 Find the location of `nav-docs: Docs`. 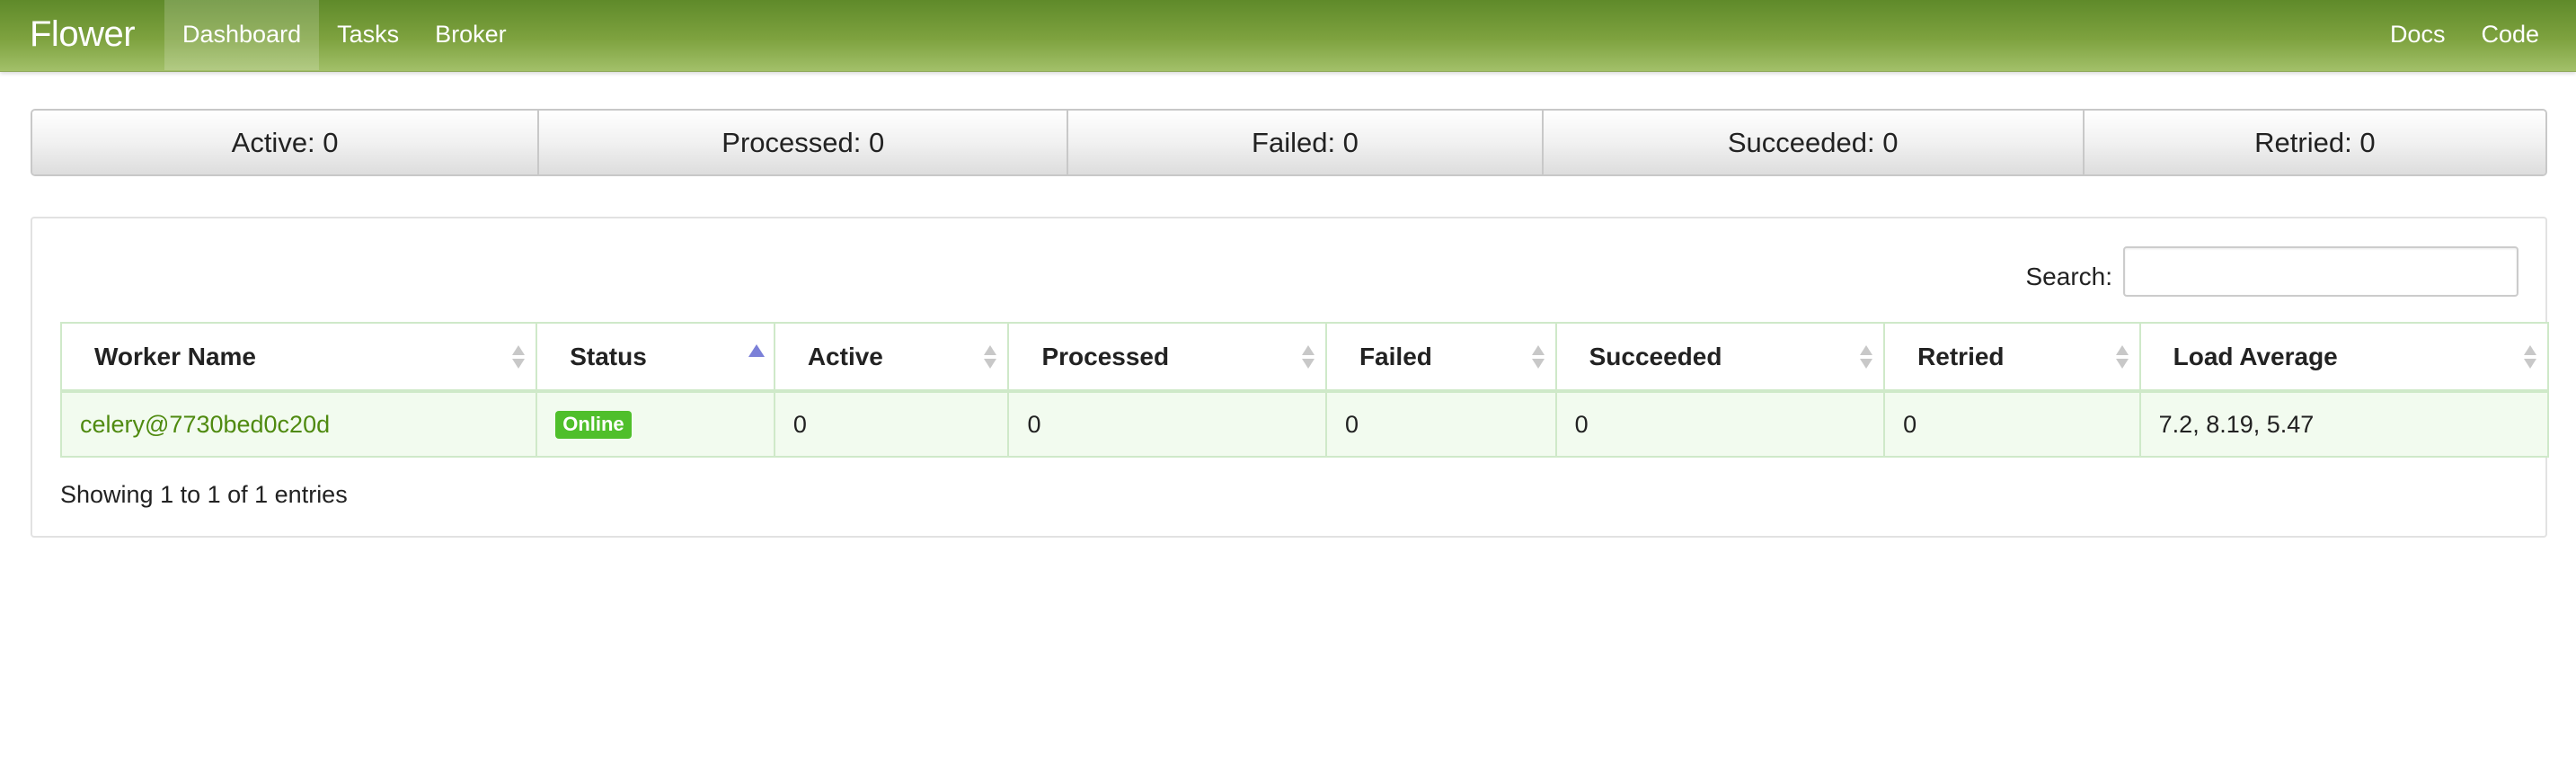

nav-docs: Docs is located at coordinates (2418, 35).